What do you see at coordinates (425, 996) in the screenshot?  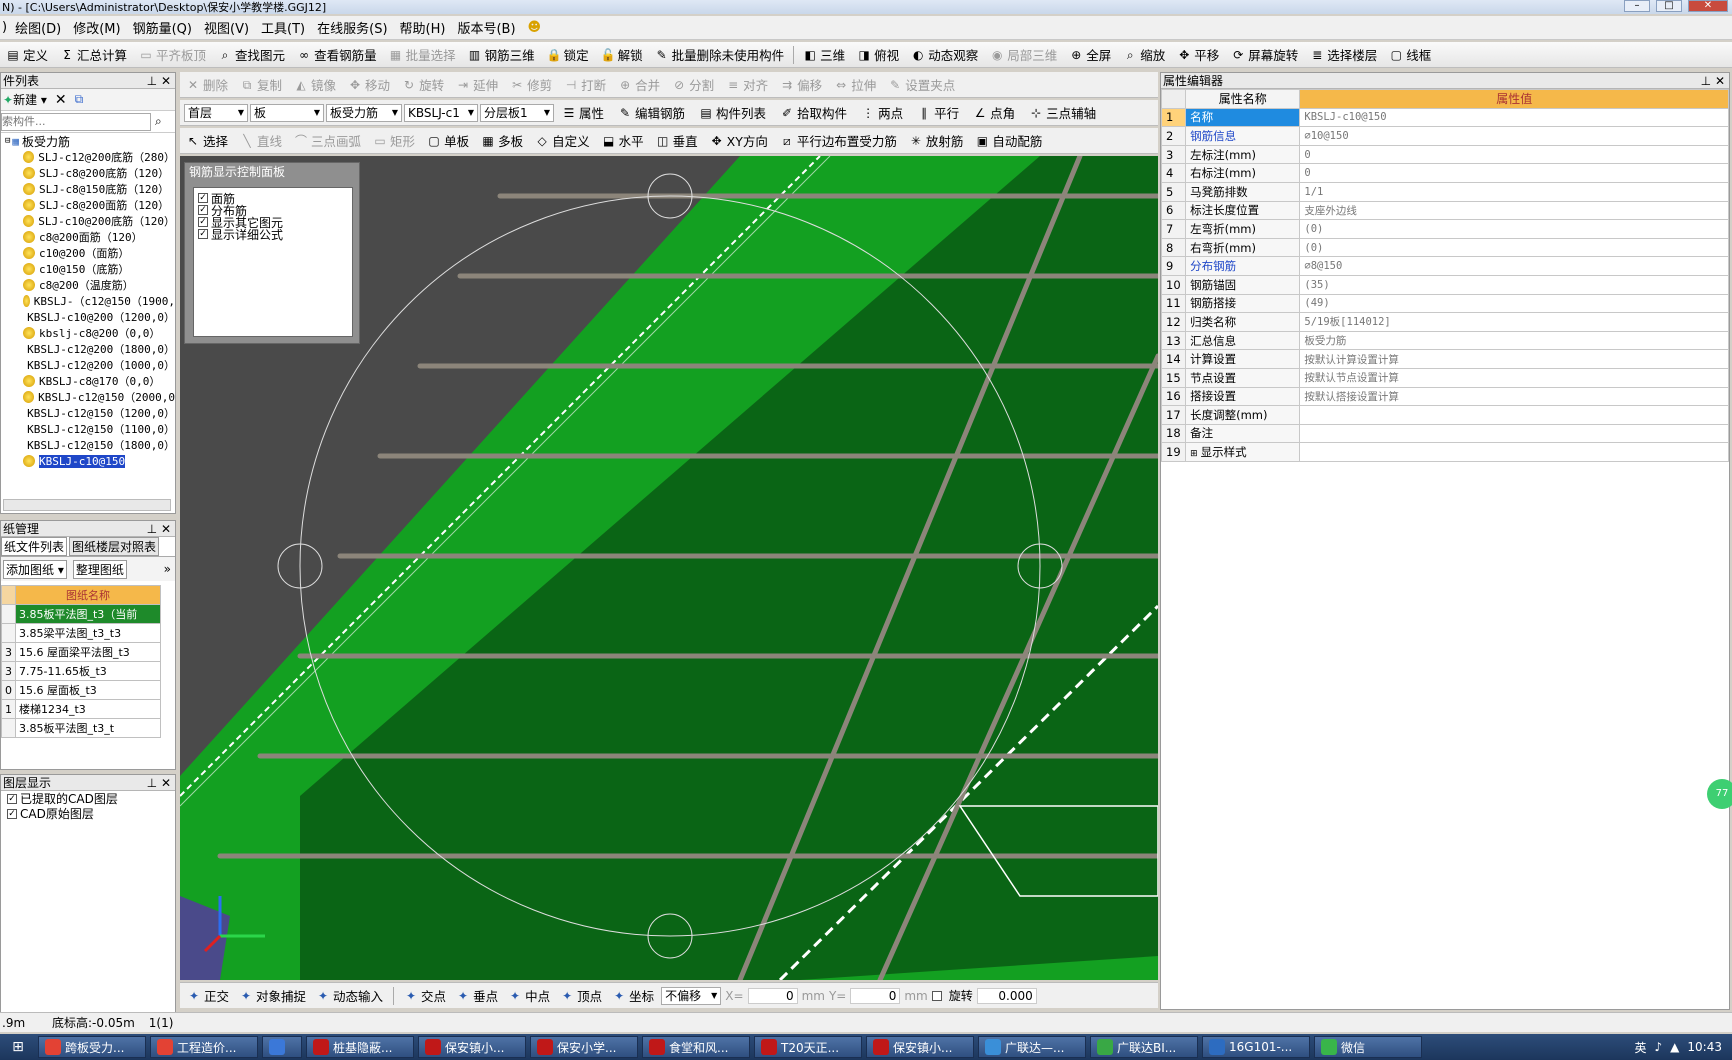 I see `snap-toggle: ✦ 交点` at bounding box center [425, 996].